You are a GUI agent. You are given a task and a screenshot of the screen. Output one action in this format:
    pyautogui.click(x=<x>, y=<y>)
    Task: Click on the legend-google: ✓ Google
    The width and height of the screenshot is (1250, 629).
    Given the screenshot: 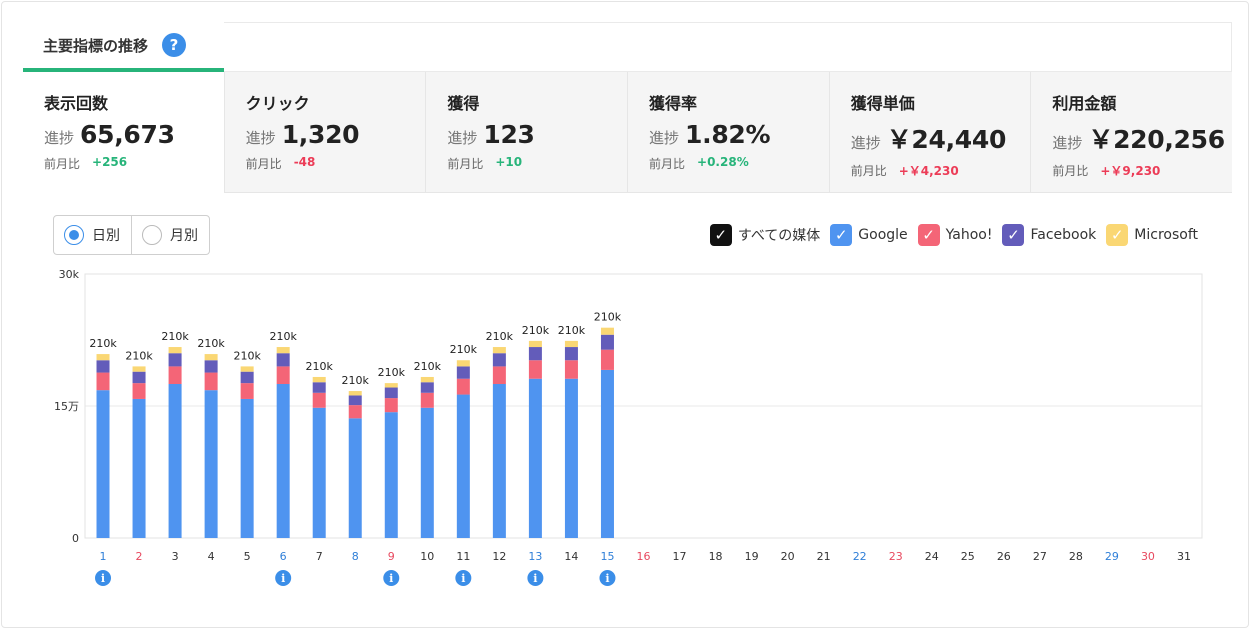 What is the action you would take?
    pyautogui.click(x=869, y=235)
    